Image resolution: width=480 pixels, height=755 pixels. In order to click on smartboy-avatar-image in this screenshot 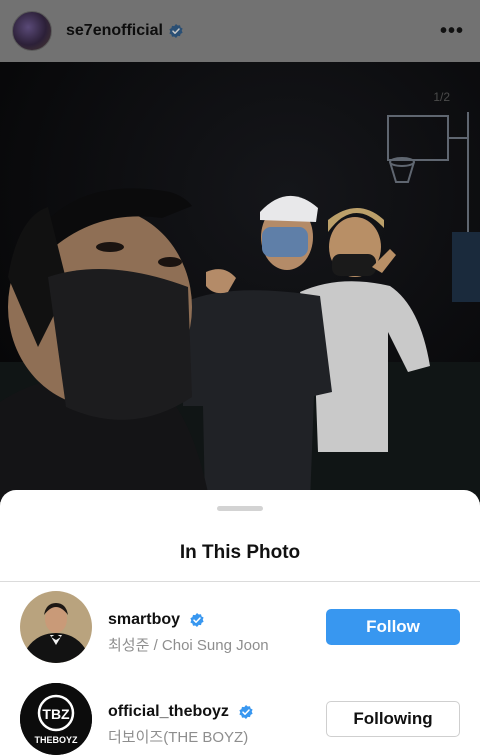, I will do `click(56, 627)`.